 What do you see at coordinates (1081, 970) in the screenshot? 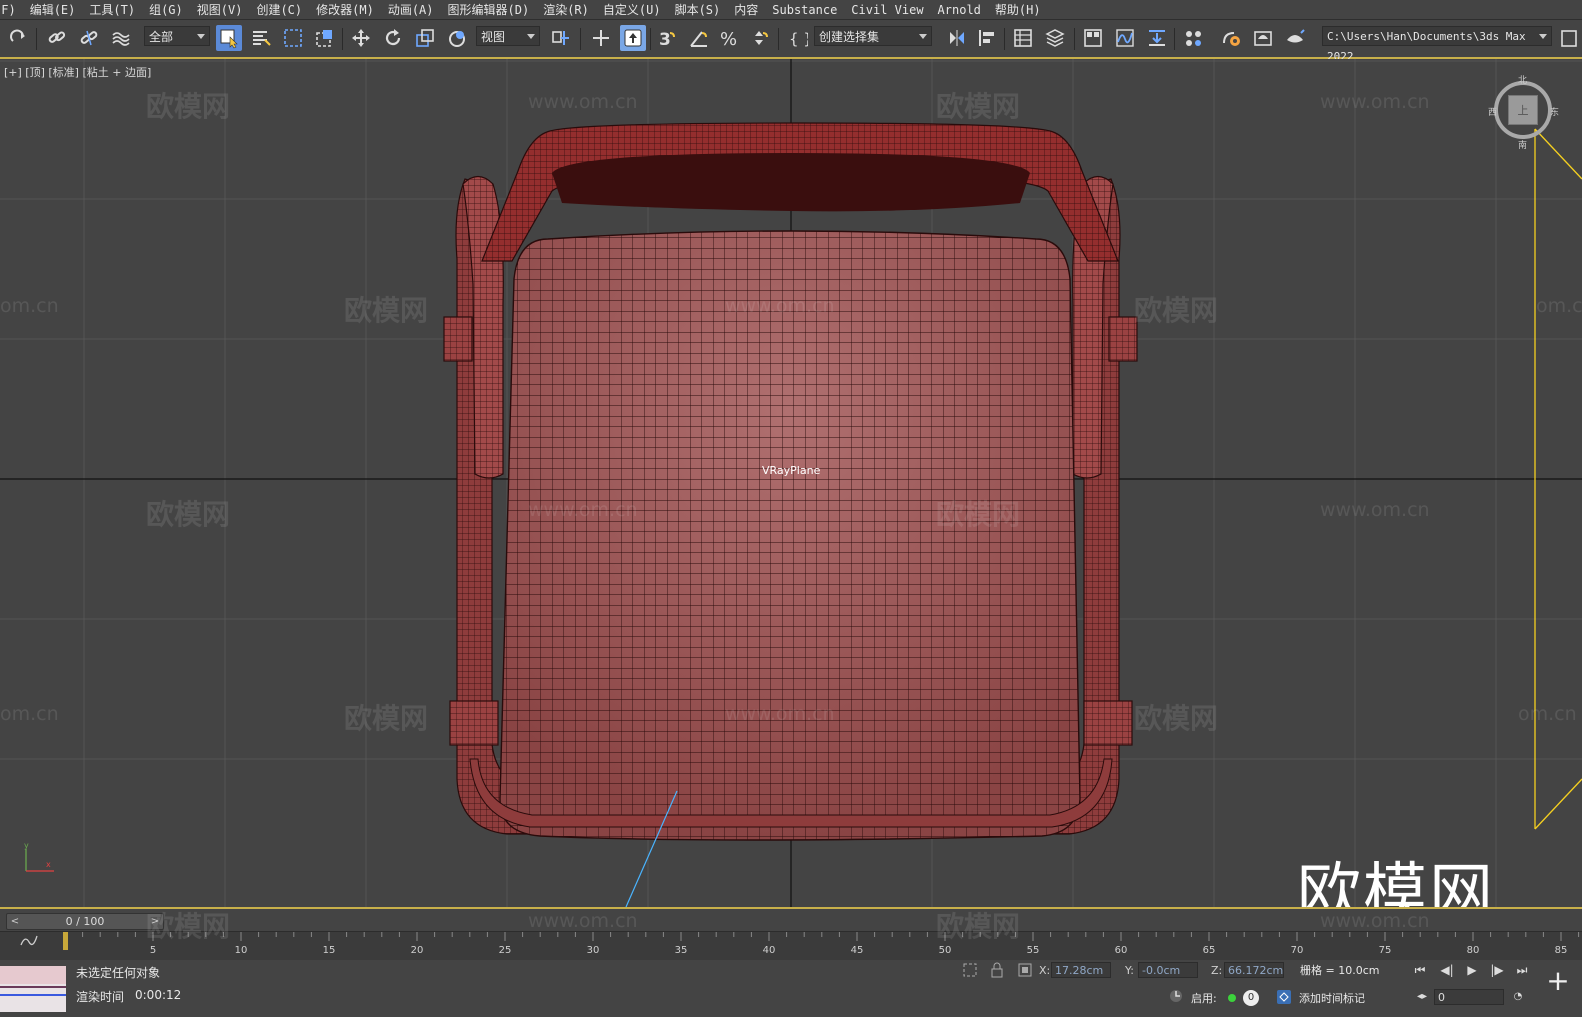
I see `x-coordinate-field: 17.28cm` at bounding box center [1081, 970].